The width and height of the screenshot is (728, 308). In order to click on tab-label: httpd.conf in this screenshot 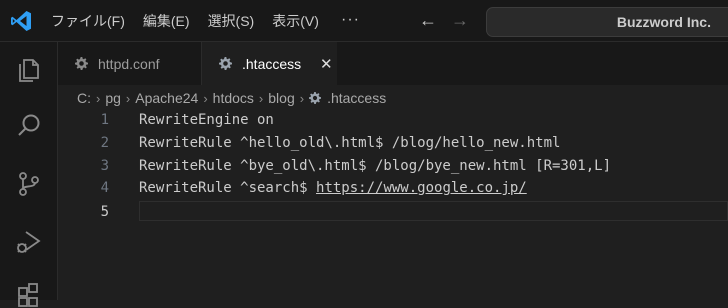, I will do `click(129, 63)`.